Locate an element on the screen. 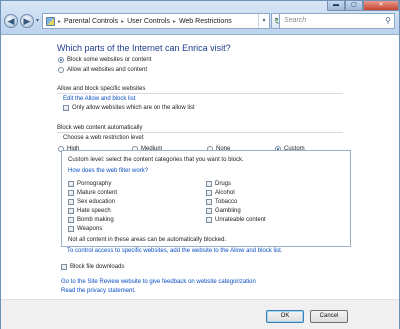 Image resolution: width=400 pixels, height=329 pixels. category-unrateable-checkbox: Unrateable content is located at coordinates (236, 220).